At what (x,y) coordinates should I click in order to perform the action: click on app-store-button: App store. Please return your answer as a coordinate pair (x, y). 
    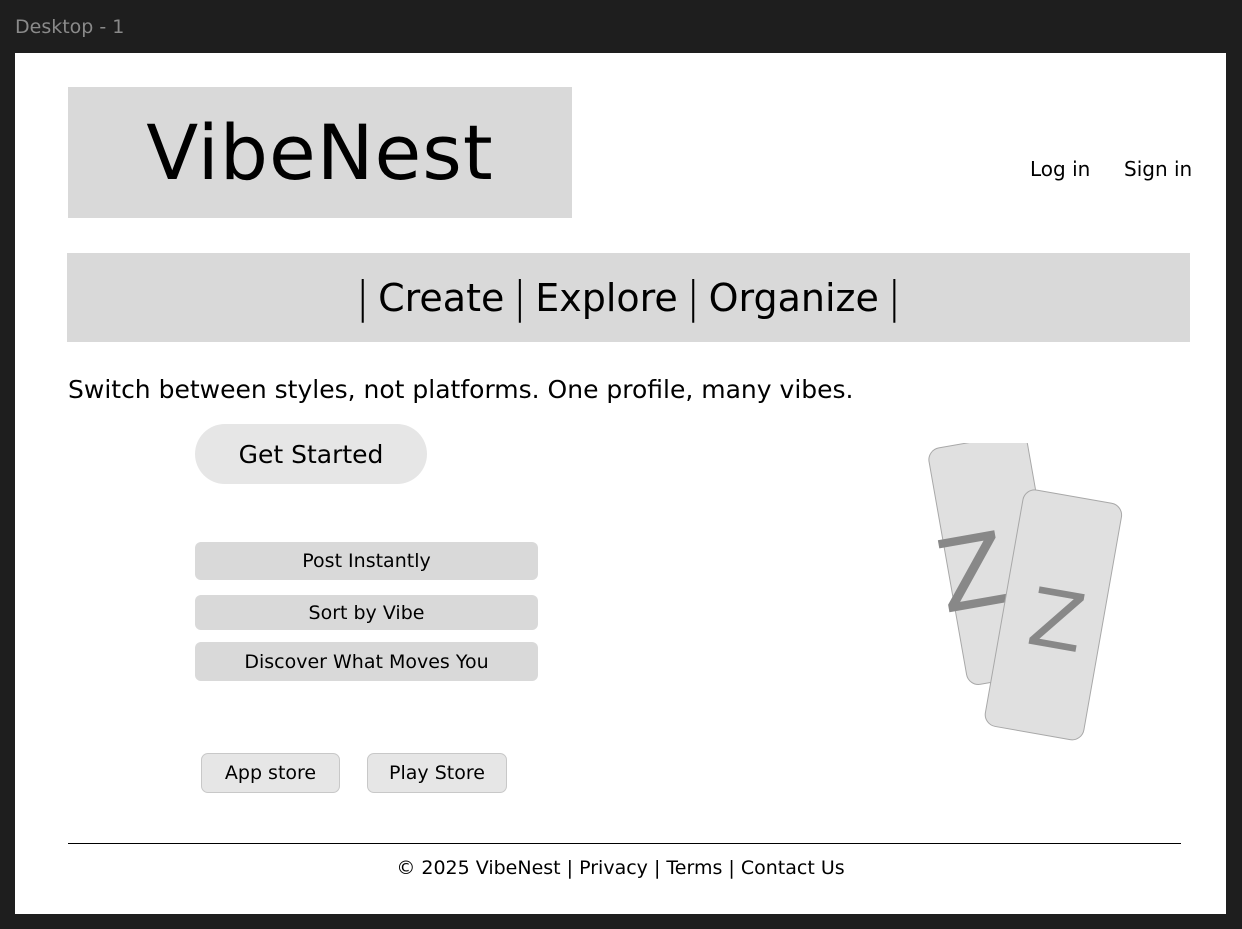
    Looking at the image, I should click on (270, 773).